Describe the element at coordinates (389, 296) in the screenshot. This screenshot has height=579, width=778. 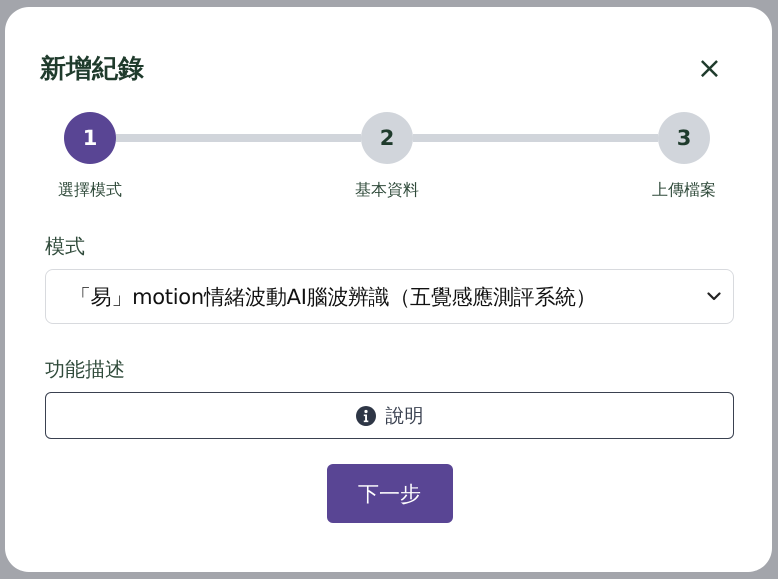
I see `mode-select: 「易」motion情緒波動AI腦波辨識（五覺感應測評系統）` at that location.